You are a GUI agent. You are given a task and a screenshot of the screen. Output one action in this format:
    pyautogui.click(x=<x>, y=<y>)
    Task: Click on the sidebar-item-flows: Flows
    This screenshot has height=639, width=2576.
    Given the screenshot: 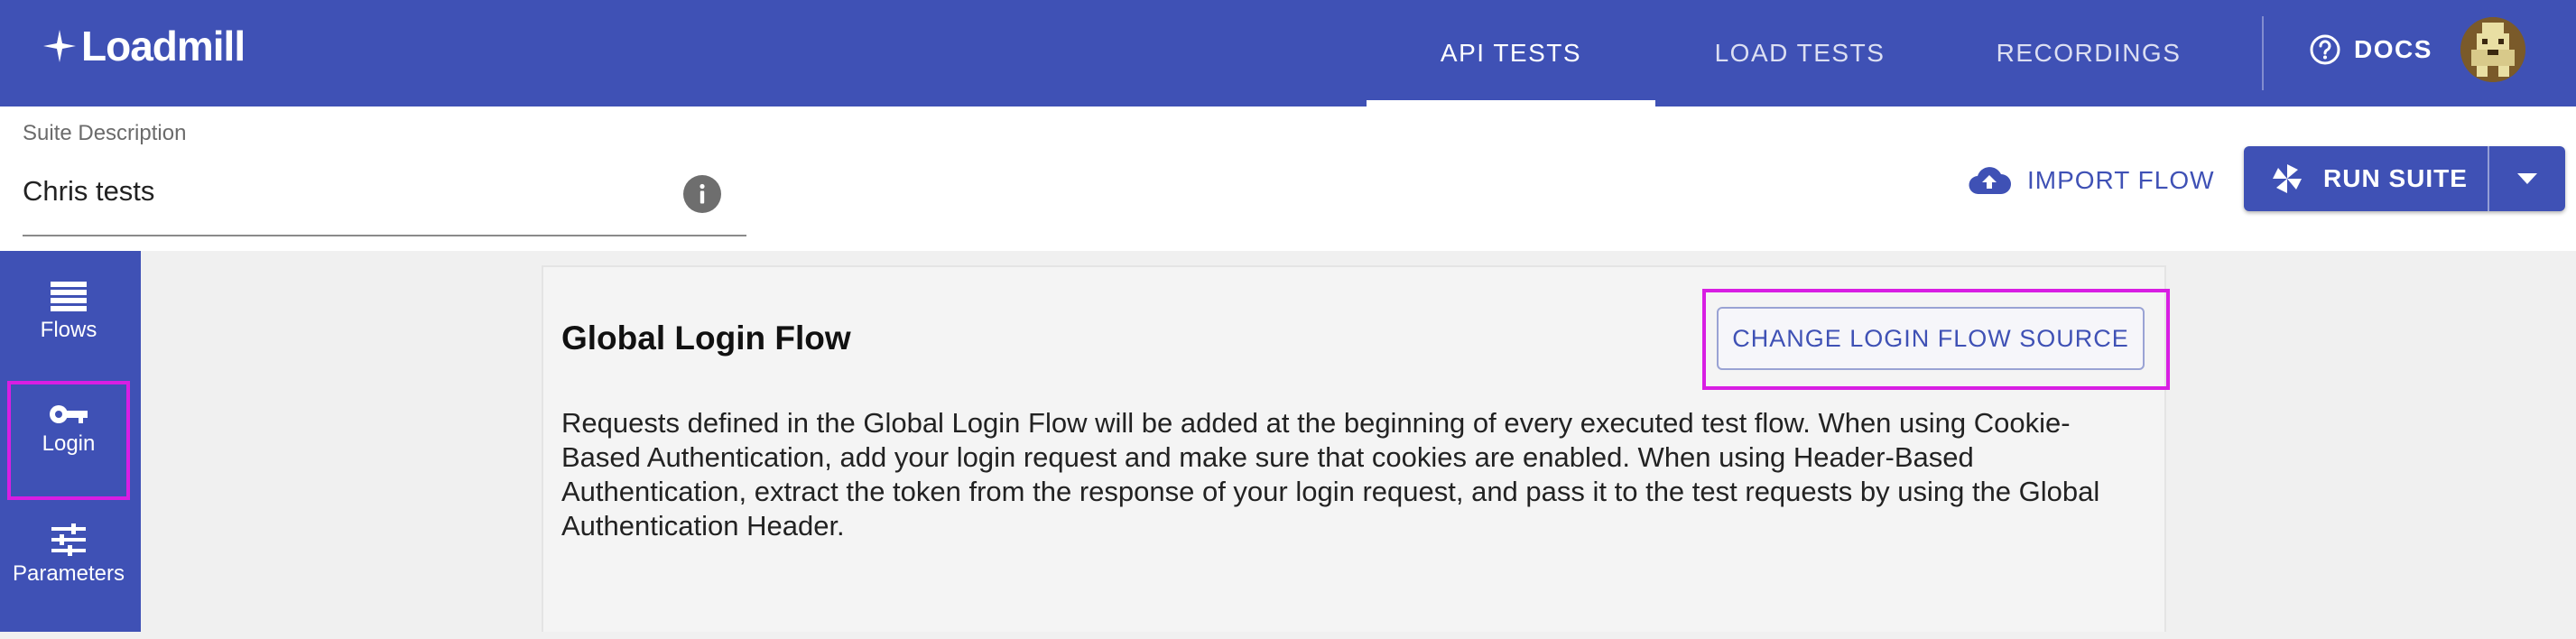 What is the action you would take?
    pyautogui.click(x=68, y=339)
    